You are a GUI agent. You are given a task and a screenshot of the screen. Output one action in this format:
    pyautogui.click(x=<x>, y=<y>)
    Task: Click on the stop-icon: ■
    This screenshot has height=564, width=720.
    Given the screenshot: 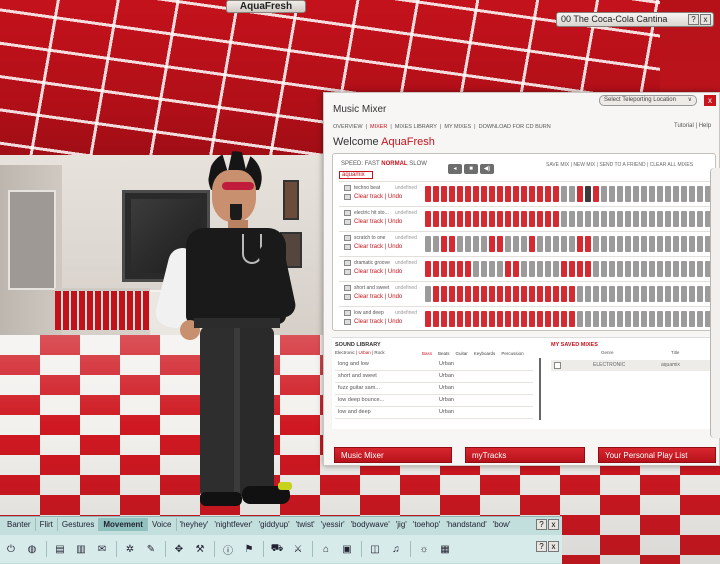 What is the action you would take?
    pyautogui.click(x=471, y=169)
    